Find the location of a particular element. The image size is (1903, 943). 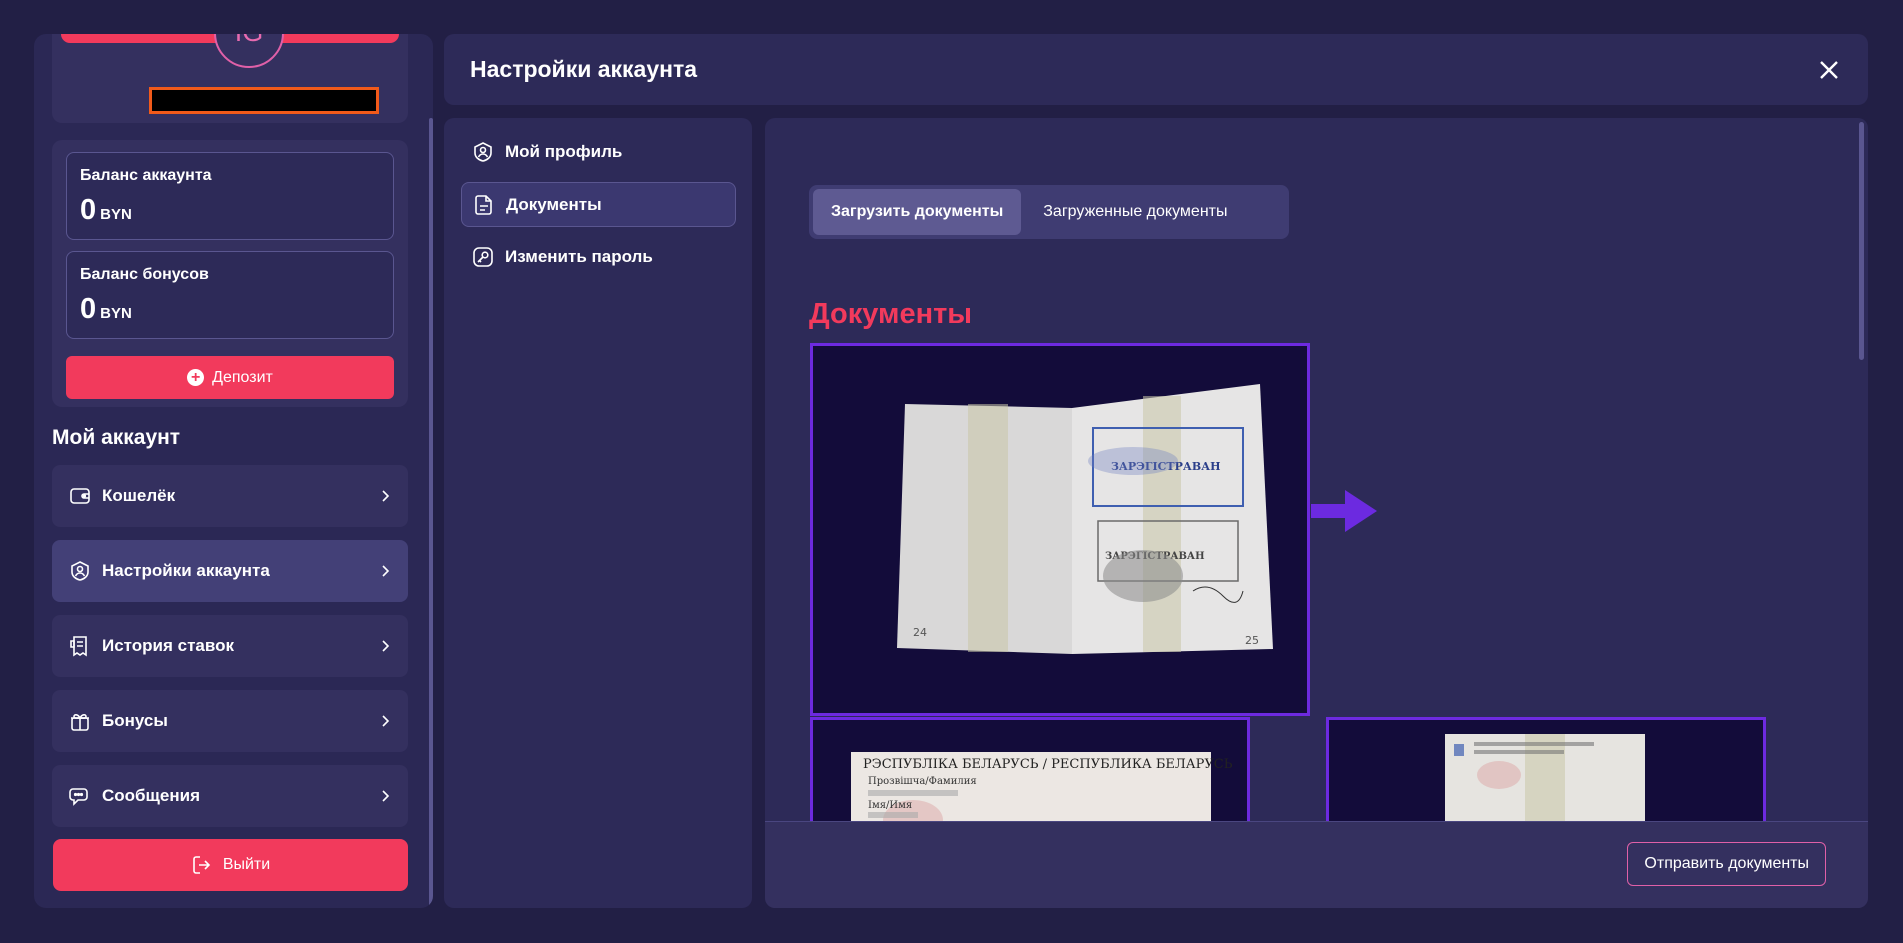

documents-footer: Отправить документы is located at coordinates (1316, 864).